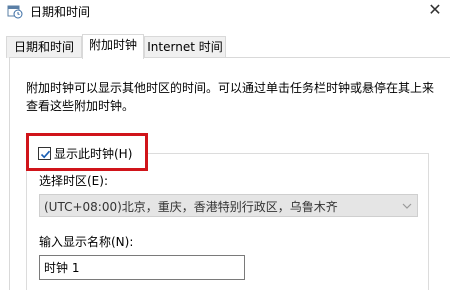 The image size is (450, 290). What do you see at coordinates (225, 14) in the screenshot?
I see `title-bar: 日期和时间 ✕` at bounding box center [225, 14].